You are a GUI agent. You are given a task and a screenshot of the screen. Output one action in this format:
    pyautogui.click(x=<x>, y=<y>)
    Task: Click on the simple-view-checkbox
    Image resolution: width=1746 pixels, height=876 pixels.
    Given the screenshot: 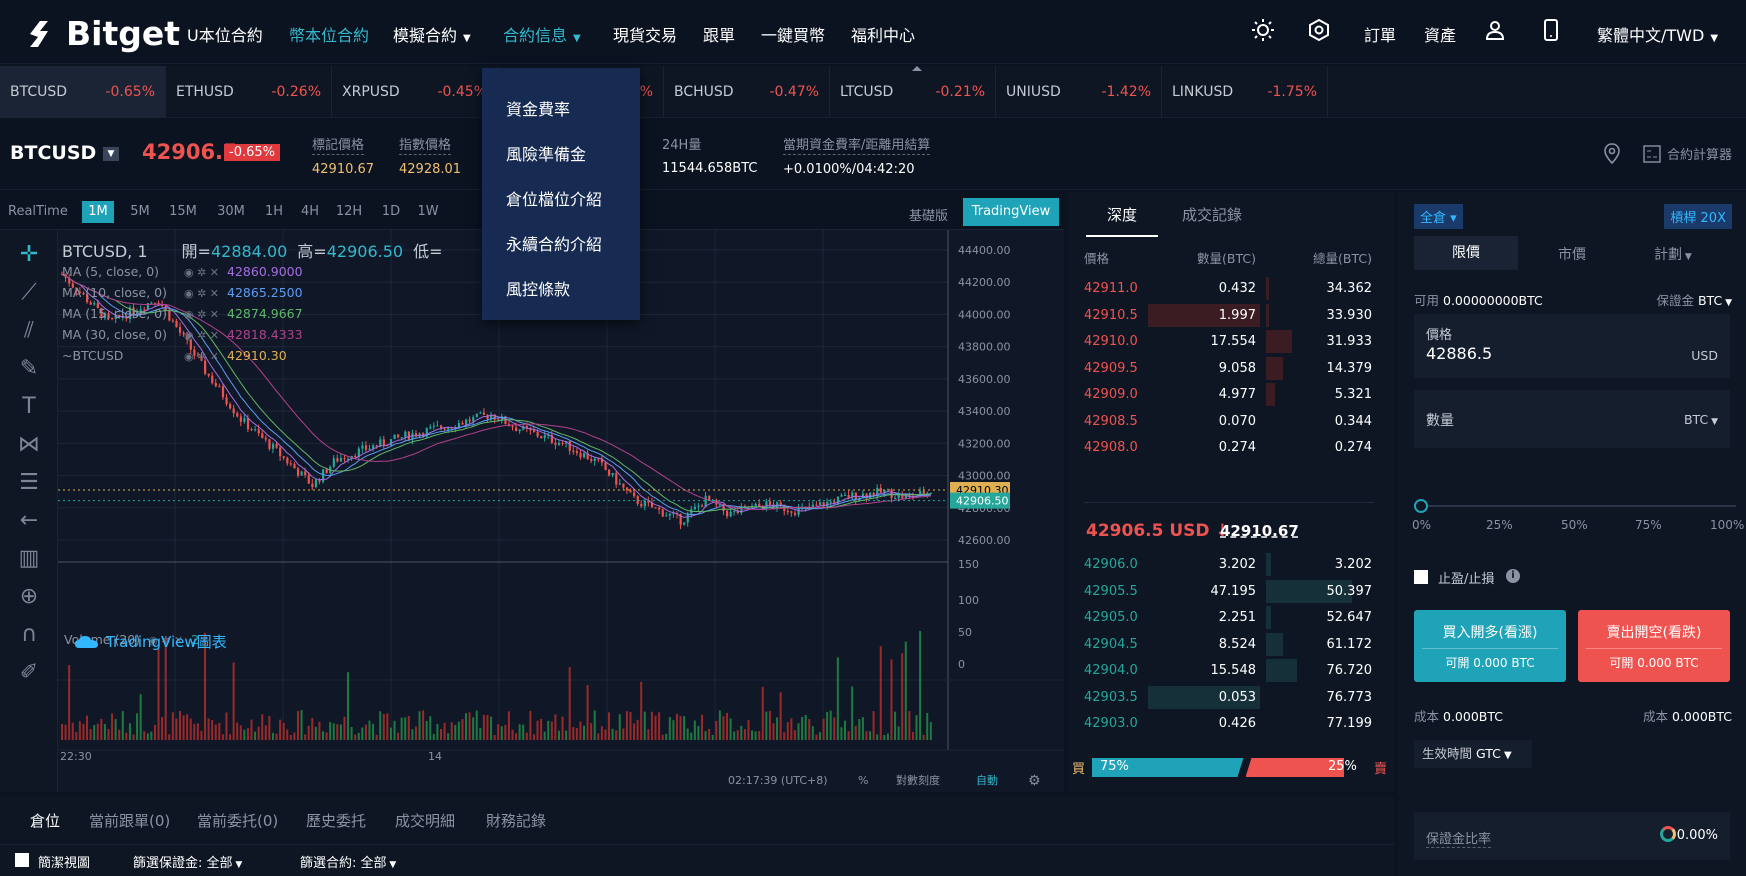 What is the action you would take?
    pyautogui.click(x=22, y=860)
    